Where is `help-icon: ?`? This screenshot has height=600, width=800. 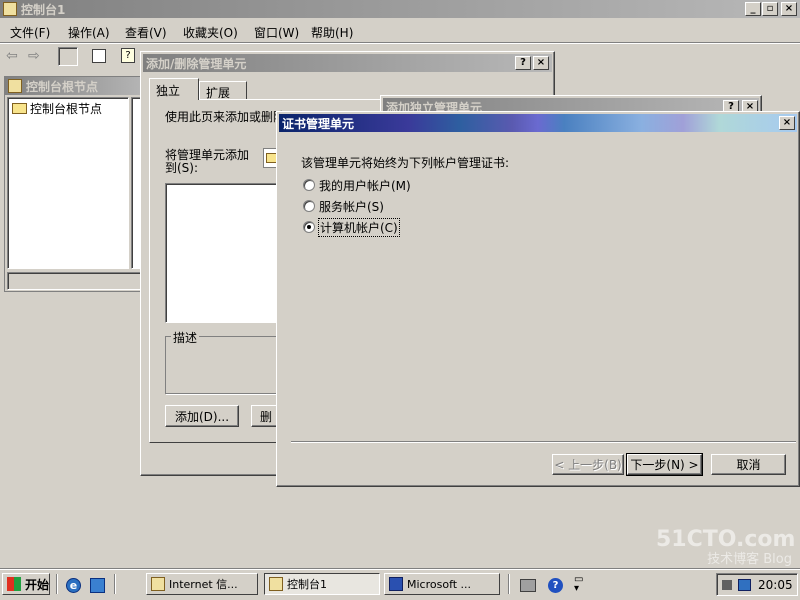
help-icon: ? is located at coordinates (128, 55).